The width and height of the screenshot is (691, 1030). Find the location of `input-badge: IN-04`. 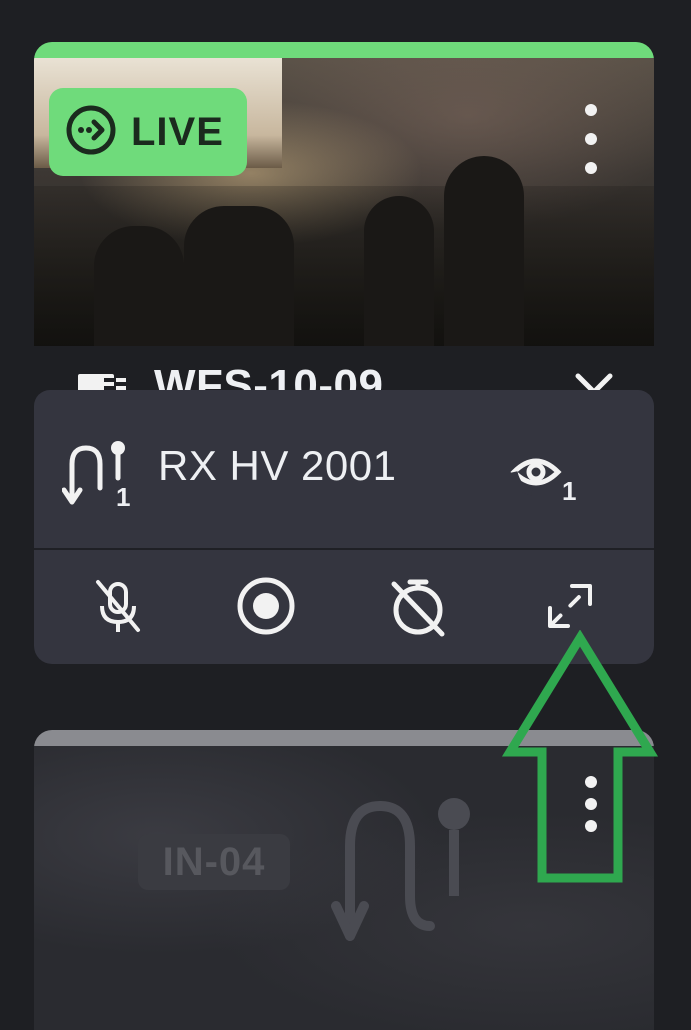

input-badge: IN-04 is located at coordinates (214, 862).